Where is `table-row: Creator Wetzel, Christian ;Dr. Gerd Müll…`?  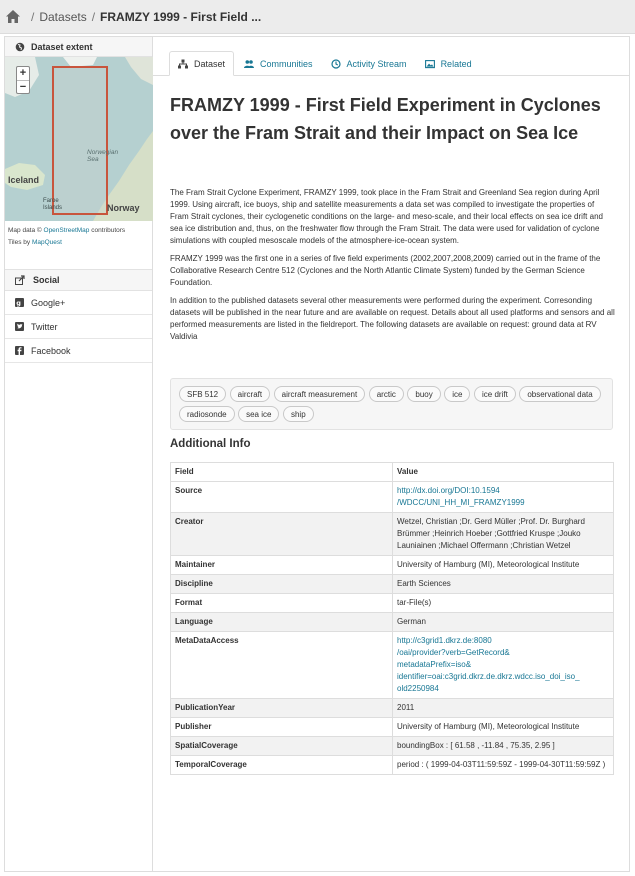 table-row: Creator Wetzel, Christian ;Dr. Gerd Müll… is located at coordinates (392, 534).